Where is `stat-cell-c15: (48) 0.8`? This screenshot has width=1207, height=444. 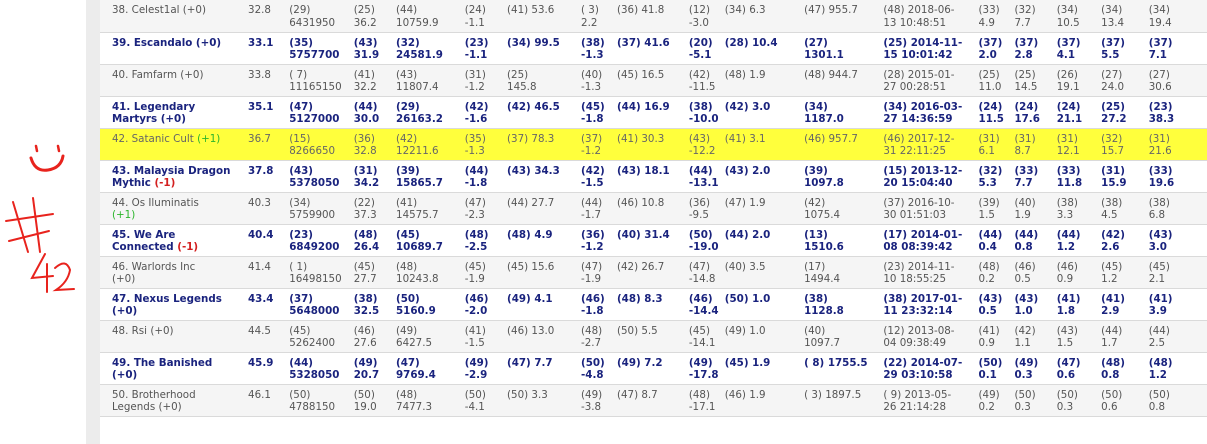 stat-cell-c15: (48) 0.8 is located at coordinates (1125, 368).